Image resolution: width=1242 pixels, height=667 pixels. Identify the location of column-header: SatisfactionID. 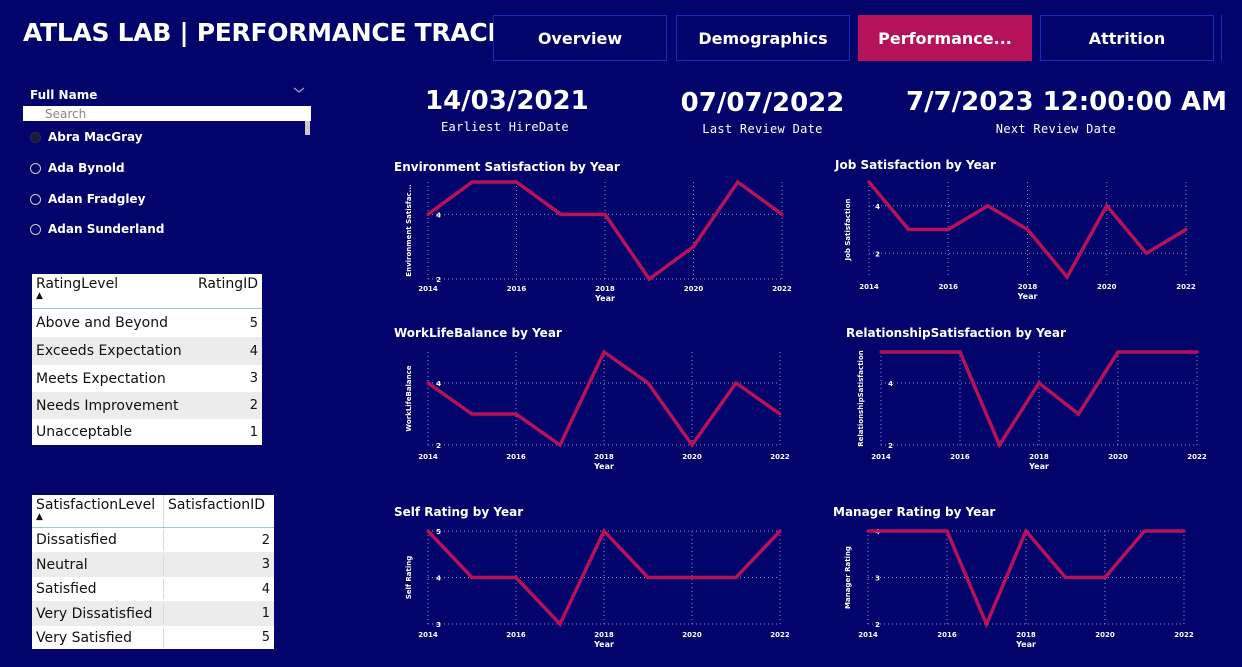
(219, 511).